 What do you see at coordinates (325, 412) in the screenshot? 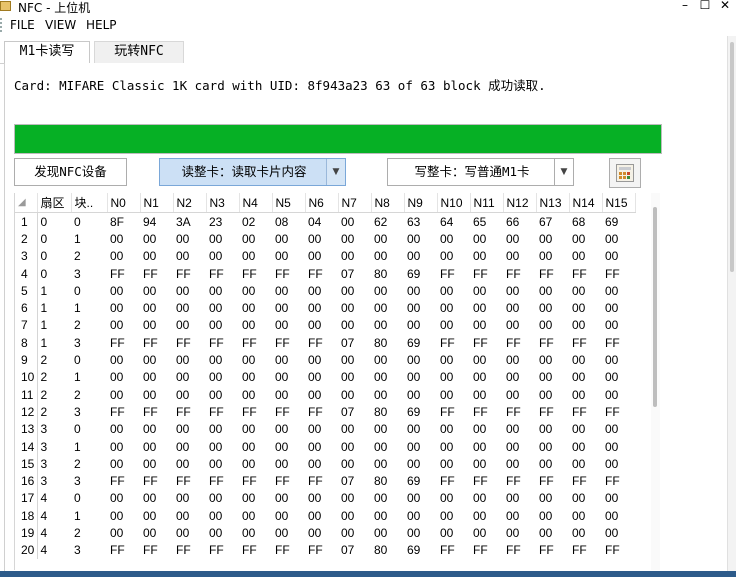
I see `table-row: 12 2 3 FF FF FF FF FF FF FF 07 80 69 FF FF FF FF FF FF` at bounding box center [325, 412].